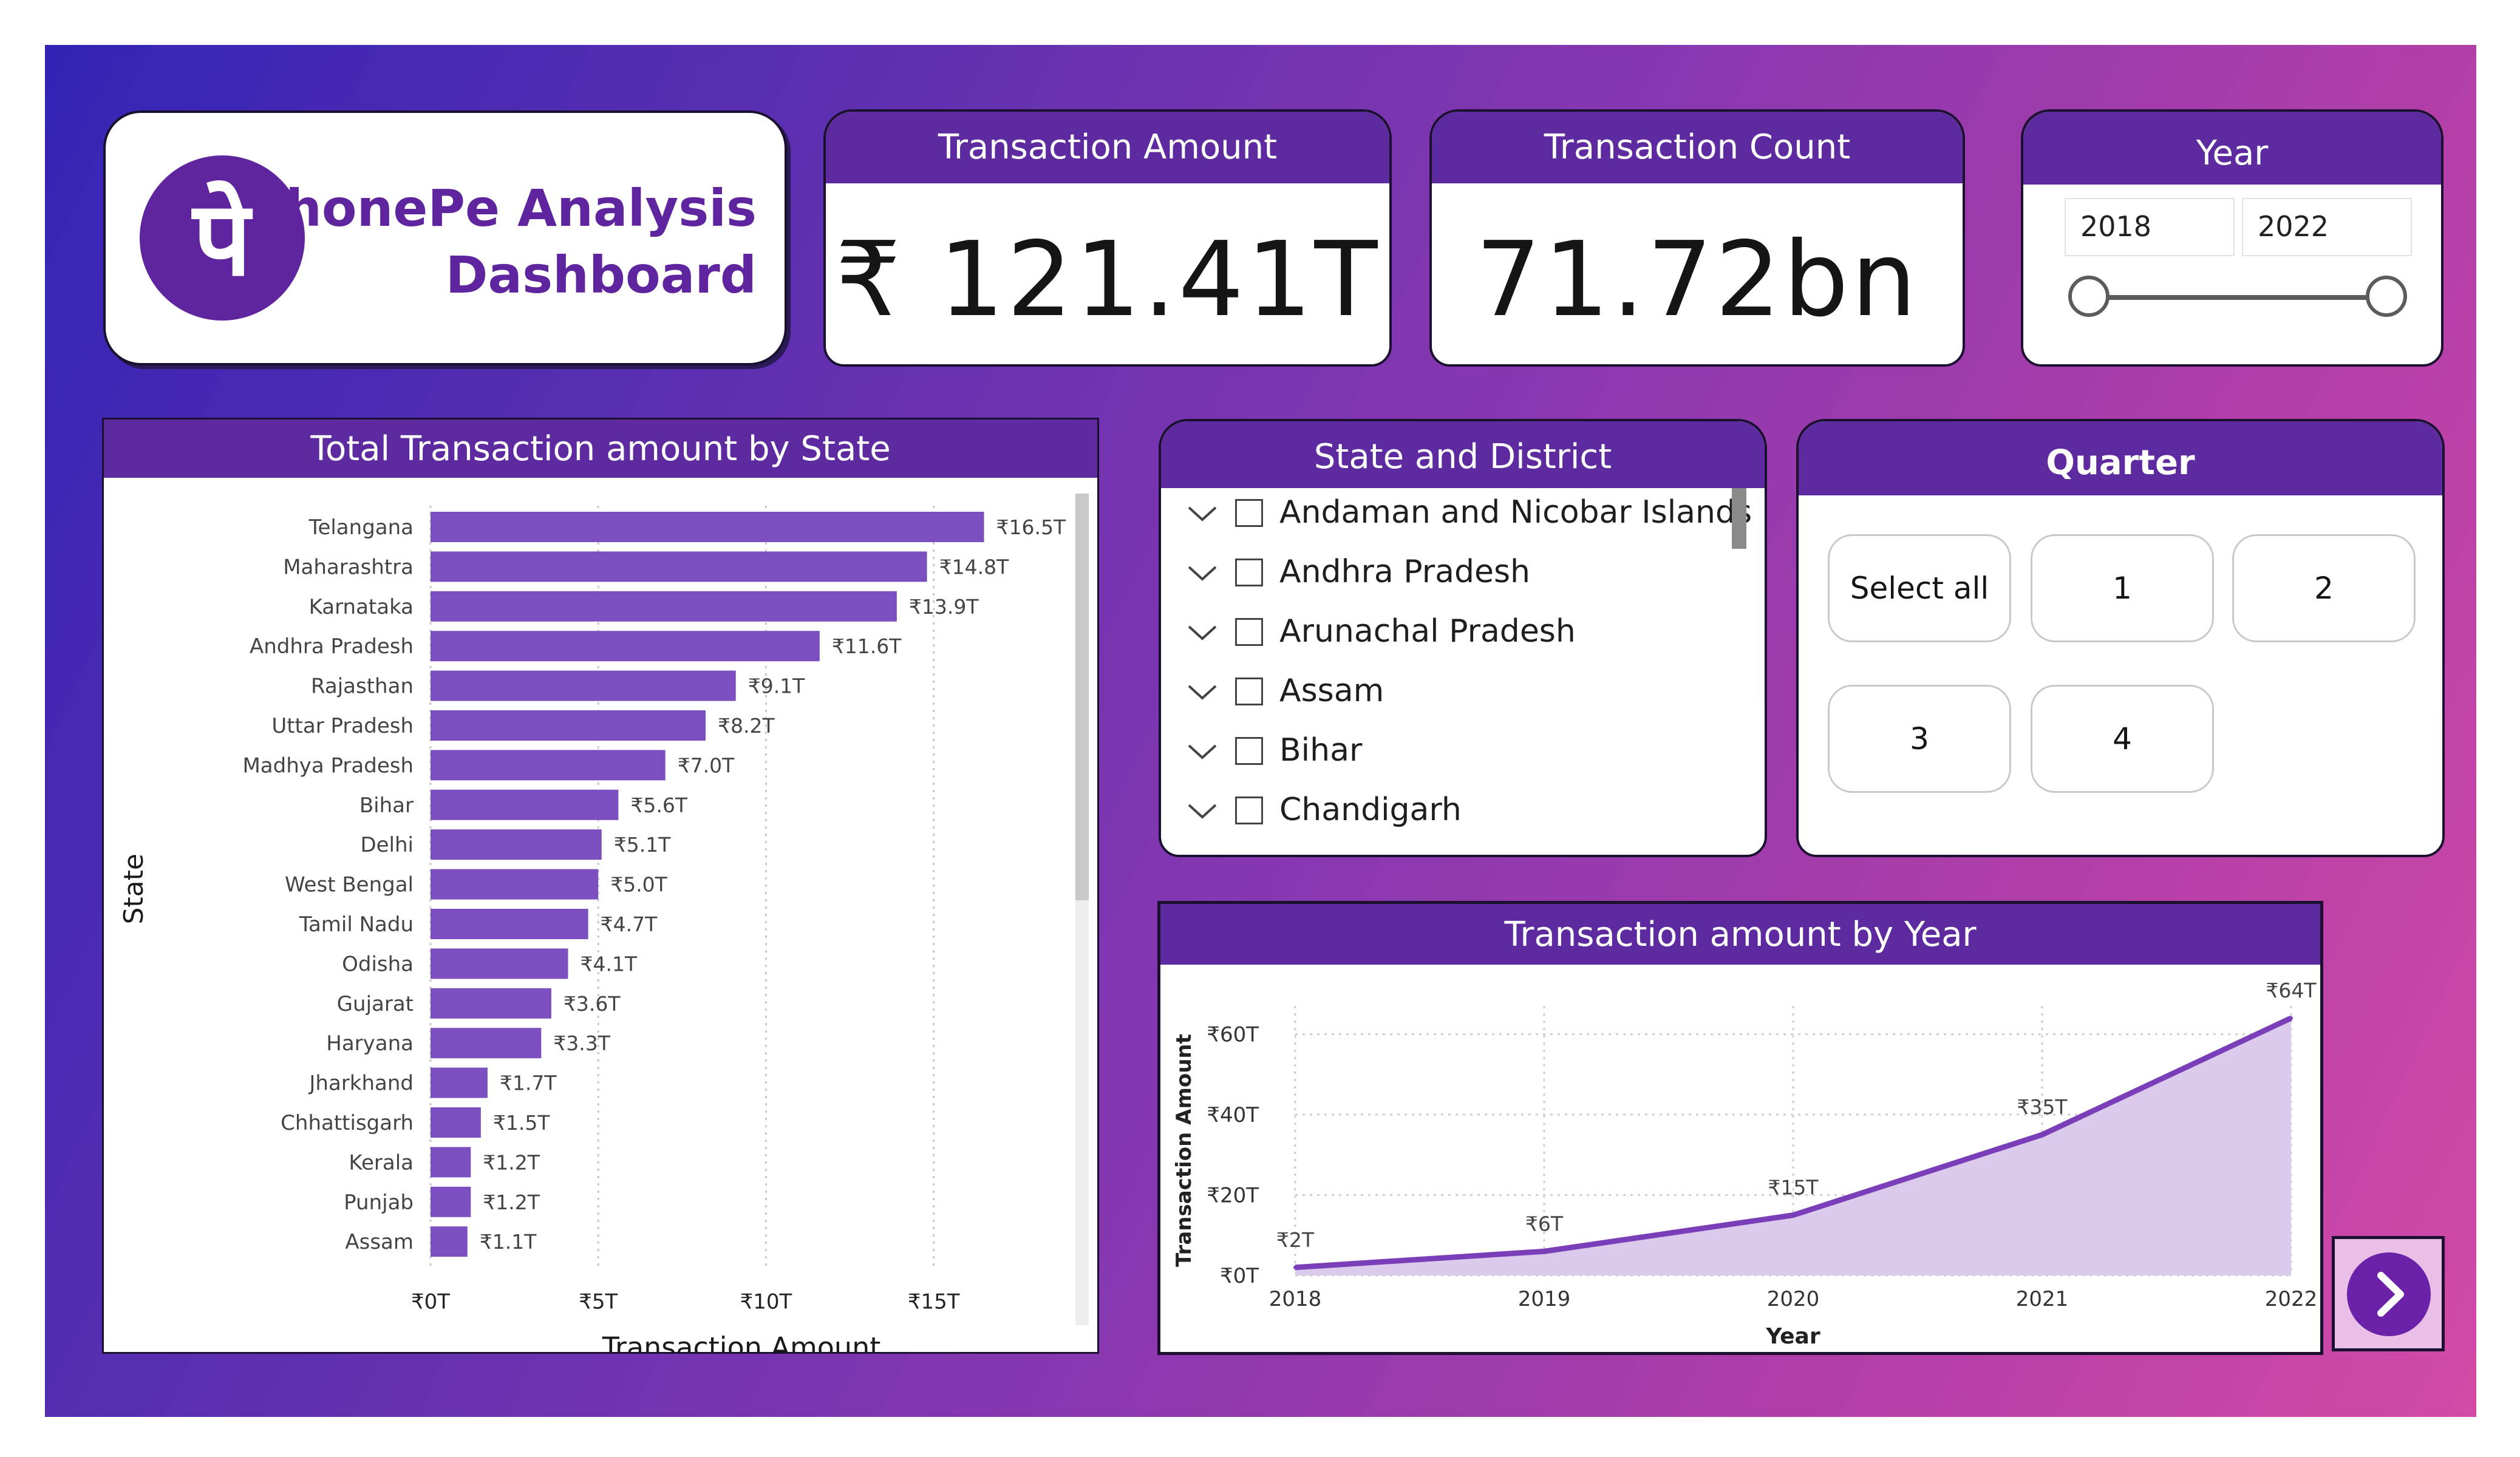 The height and width of the screenshot is (1457, 2520). Describe the element at coordinates (2122, 588) in the screenshot. I see `quarter-button-1: 1` at that location.